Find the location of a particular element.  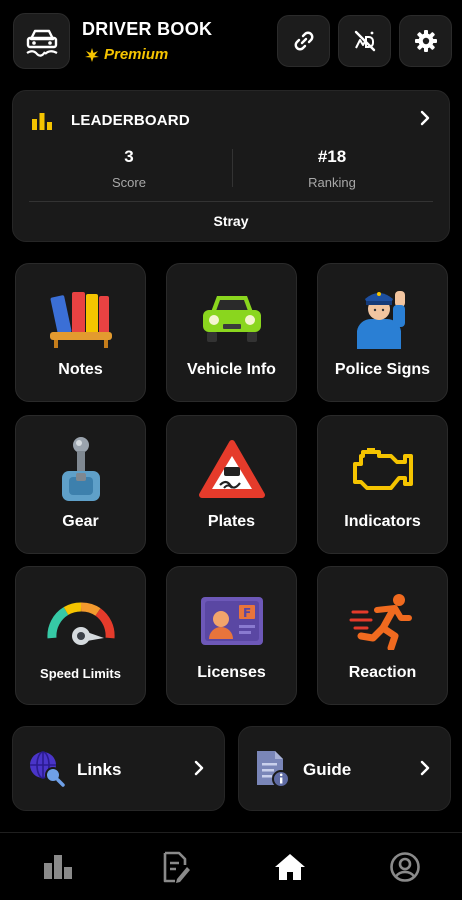

tile-label: Reaction is located at coordinates (382, 672).